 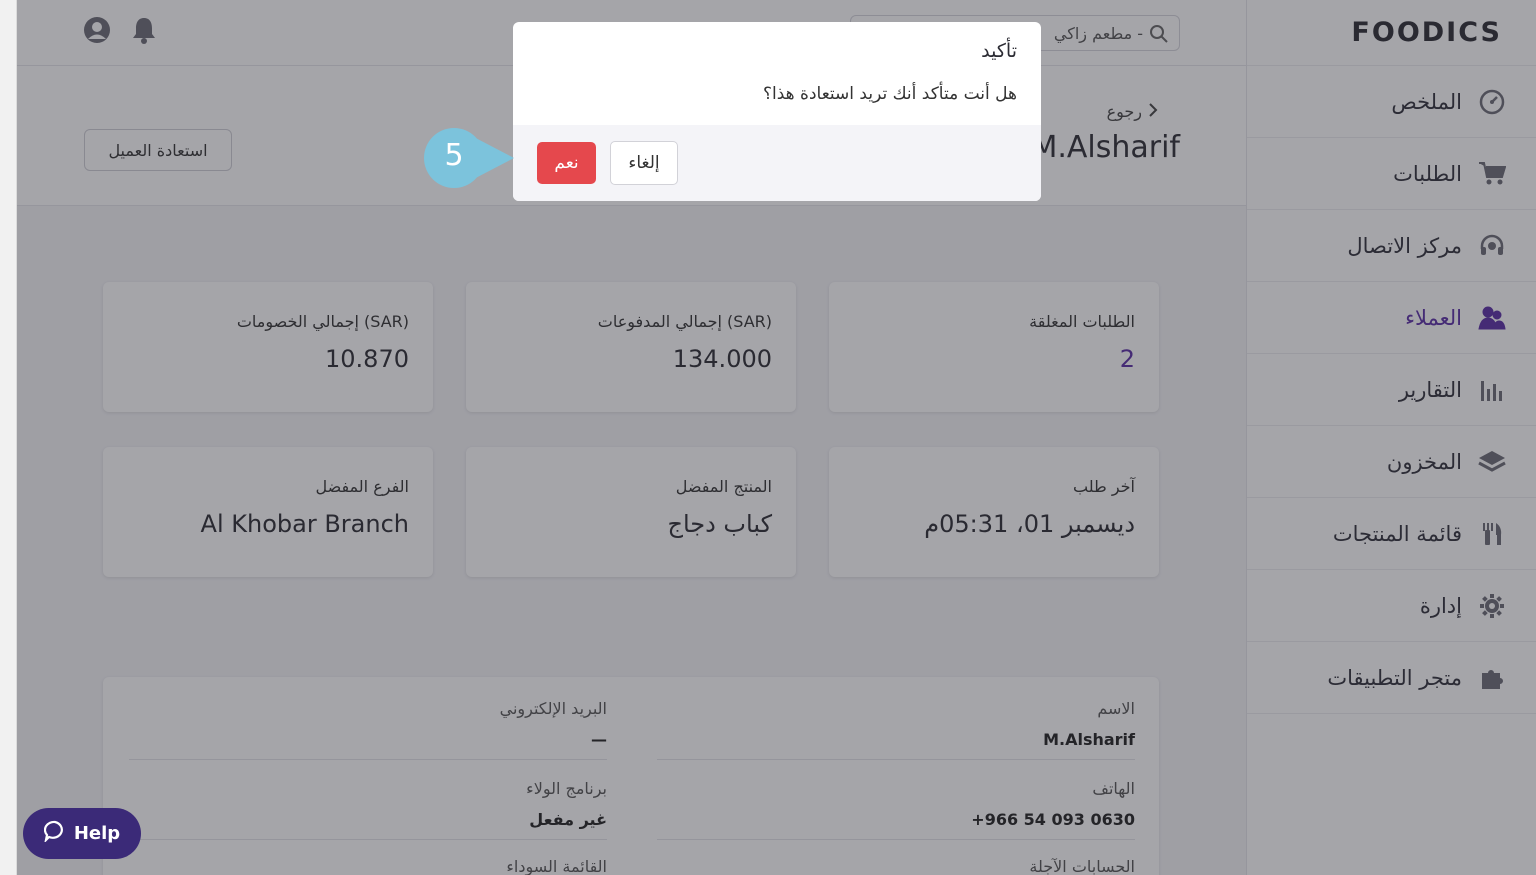 What do you see at coordinates (644, 163) in the screenshot?
I see `cancel-button: إلغاء` at bounding box center [644, 163].